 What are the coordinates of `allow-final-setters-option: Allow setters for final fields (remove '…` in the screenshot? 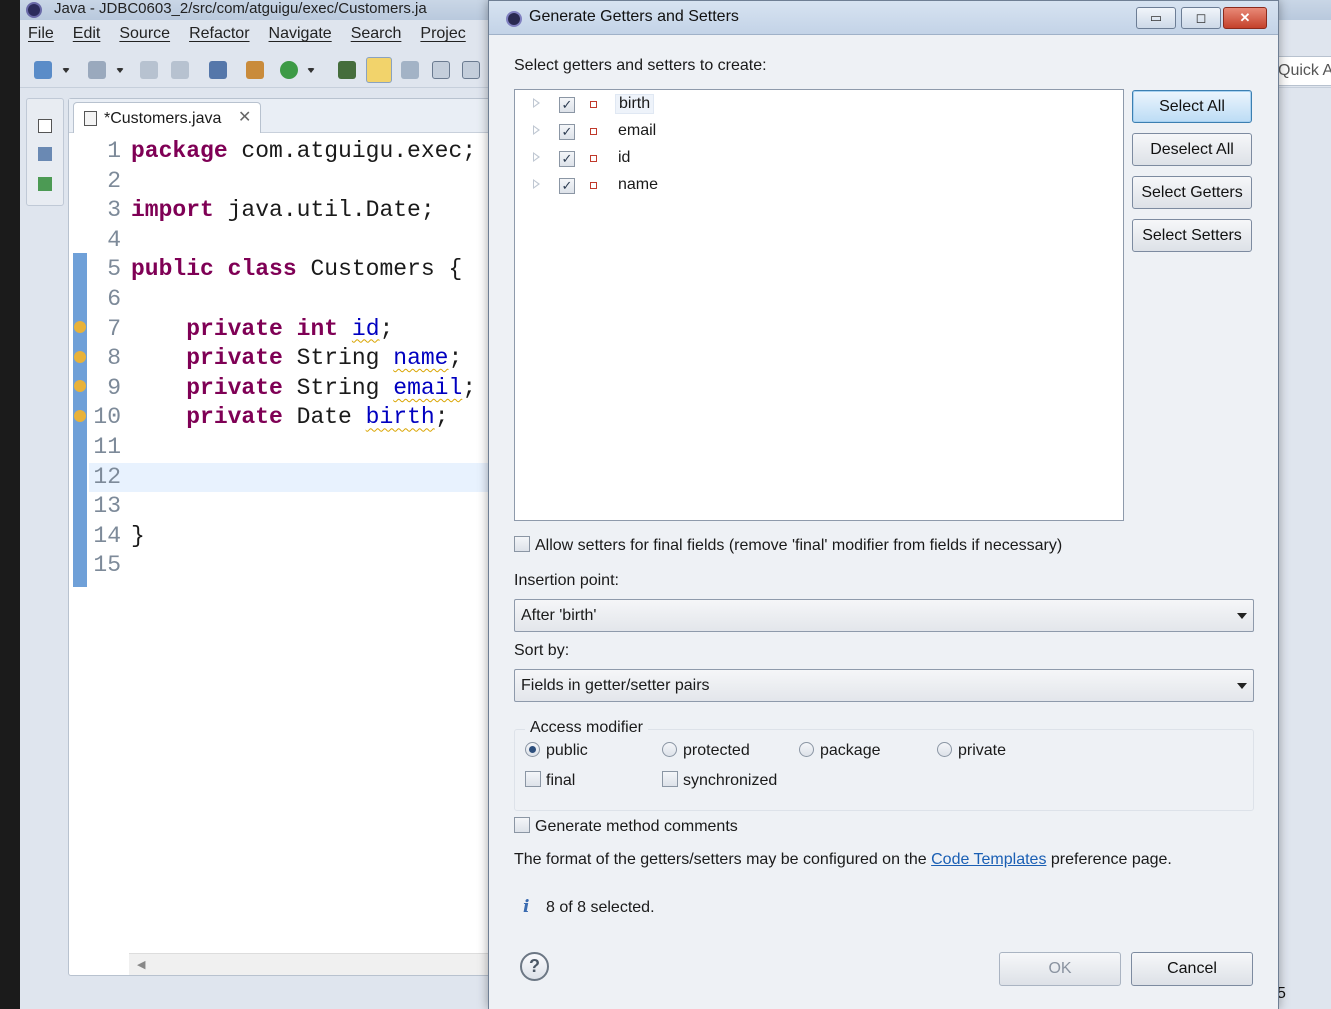 It's located at (788, 545).